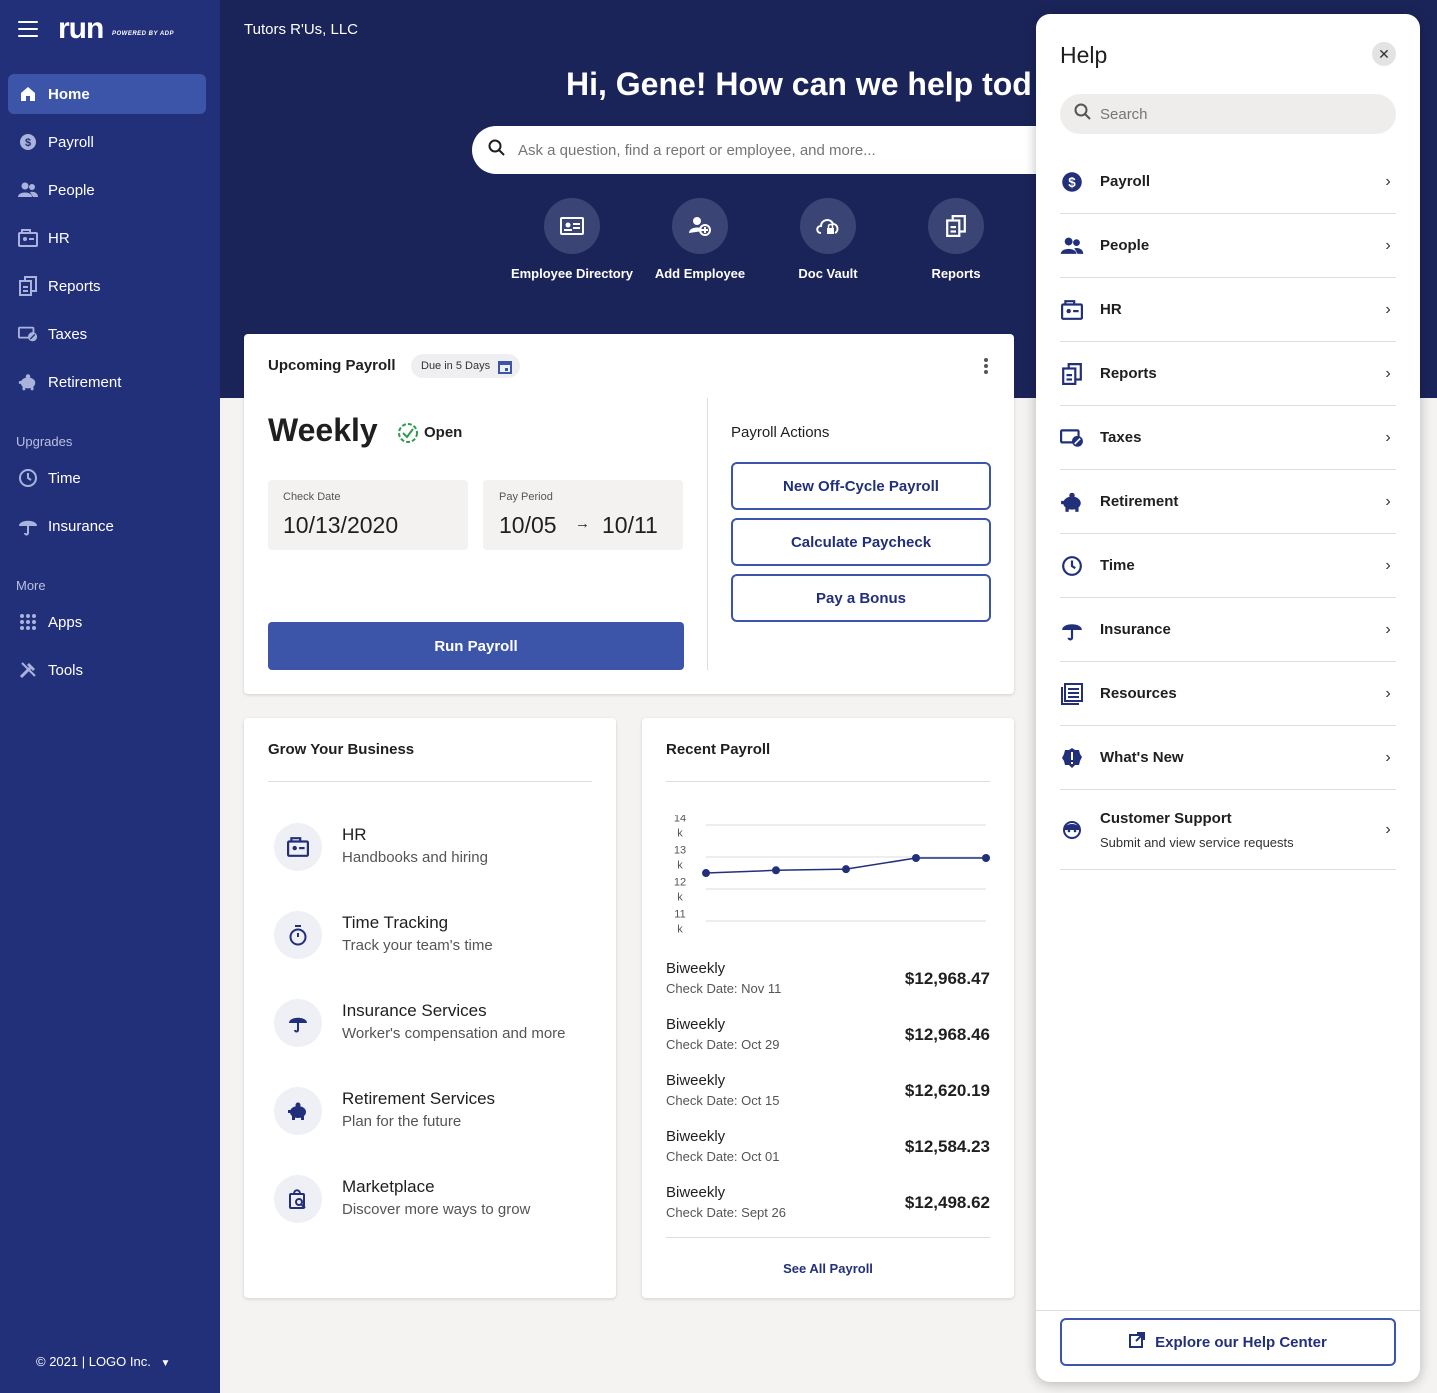 Image resolution: width=1437 pixels, height=1393 pixels. What do you see at coordinates (64, 478) in the screenshot?
I see `sidebar-item-label: Time` at bounding box center [64, 478].